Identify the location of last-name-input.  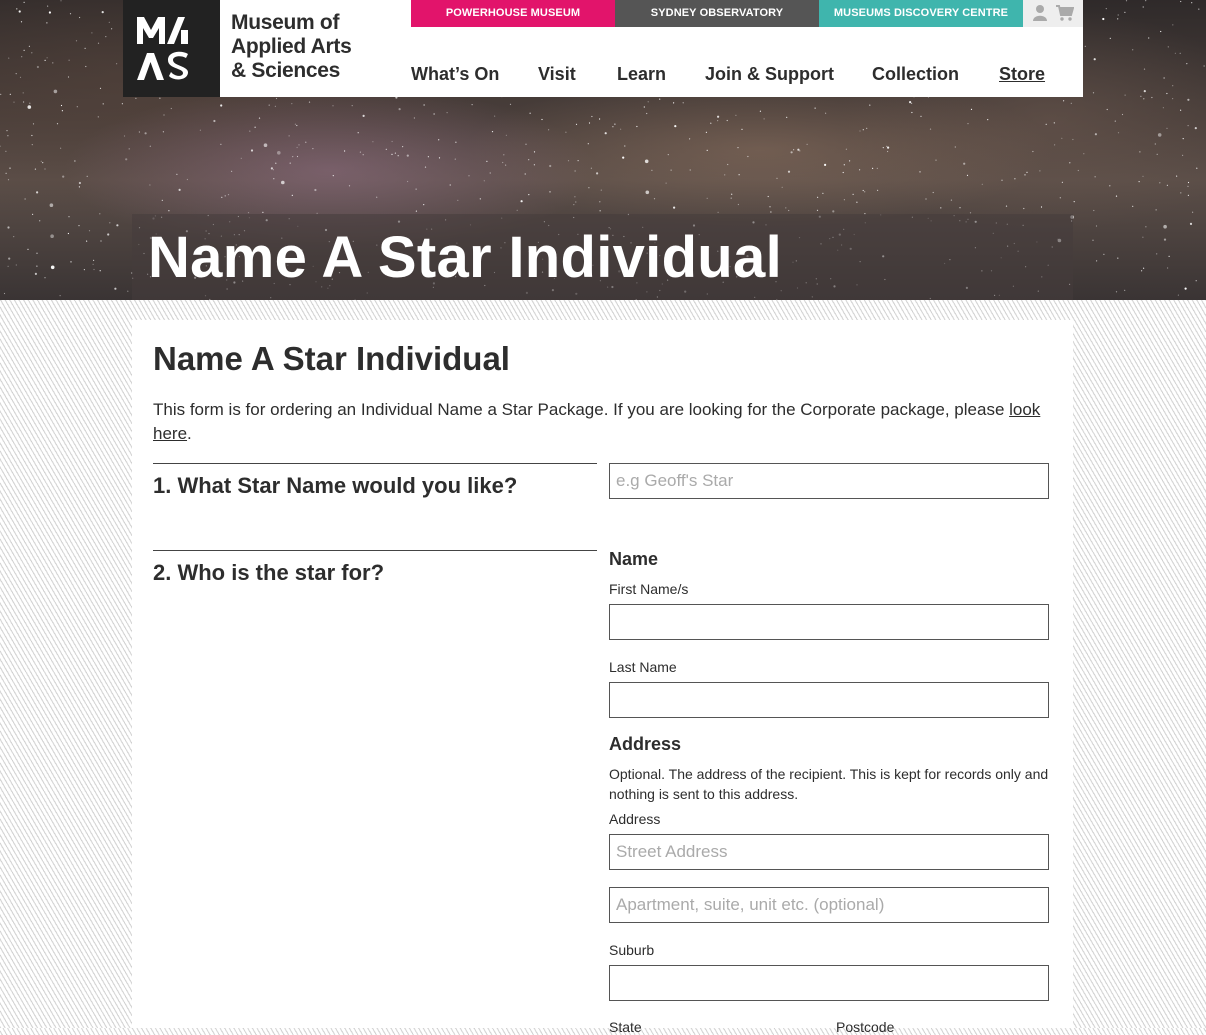
(829, 700).